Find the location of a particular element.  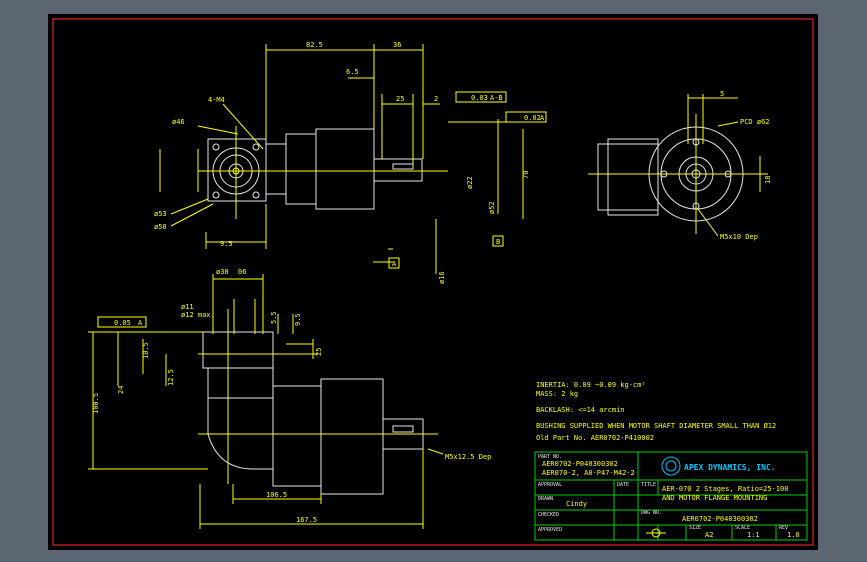

checked-label: CHECKED is located at coordinates (548, 515).